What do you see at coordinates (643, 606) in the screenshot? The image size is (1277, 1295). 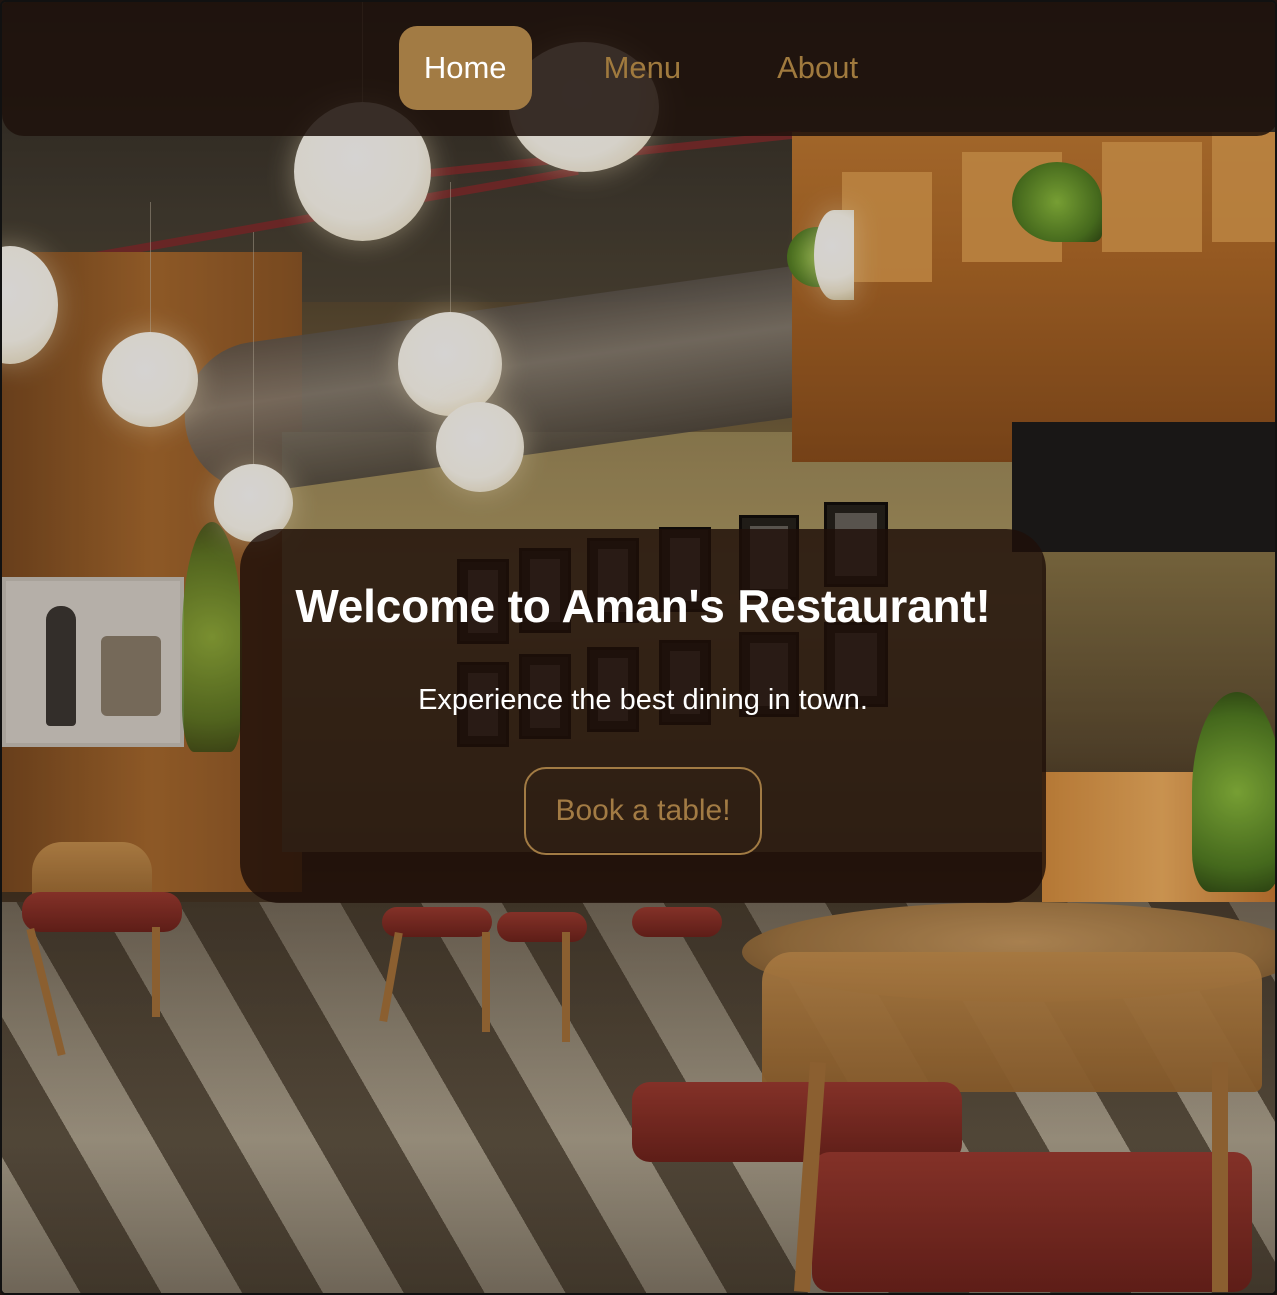 I see `hero-title: Welcome to Aman's Restaurant!` at bounding box center [643, 606].